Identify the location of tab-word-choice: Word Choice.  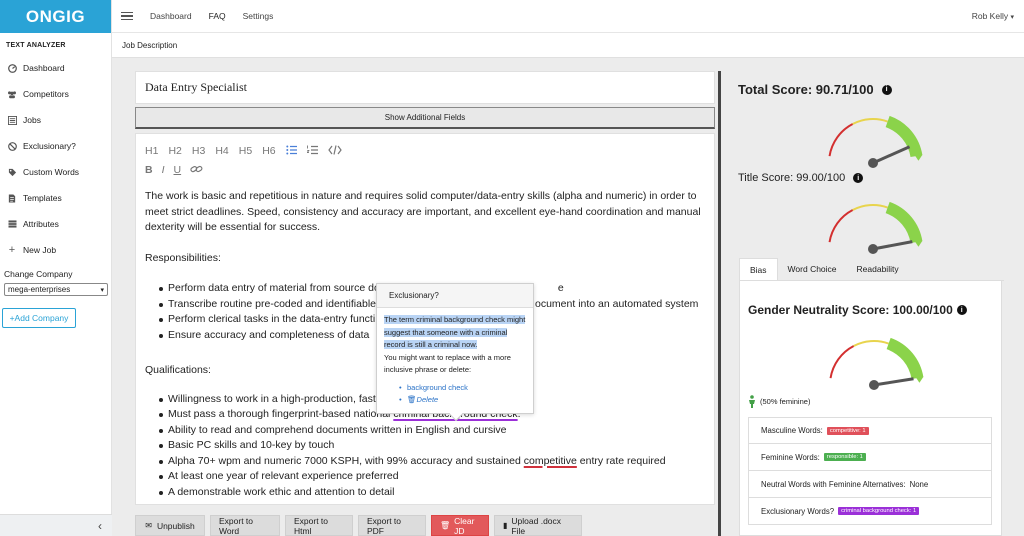
(812, 269).